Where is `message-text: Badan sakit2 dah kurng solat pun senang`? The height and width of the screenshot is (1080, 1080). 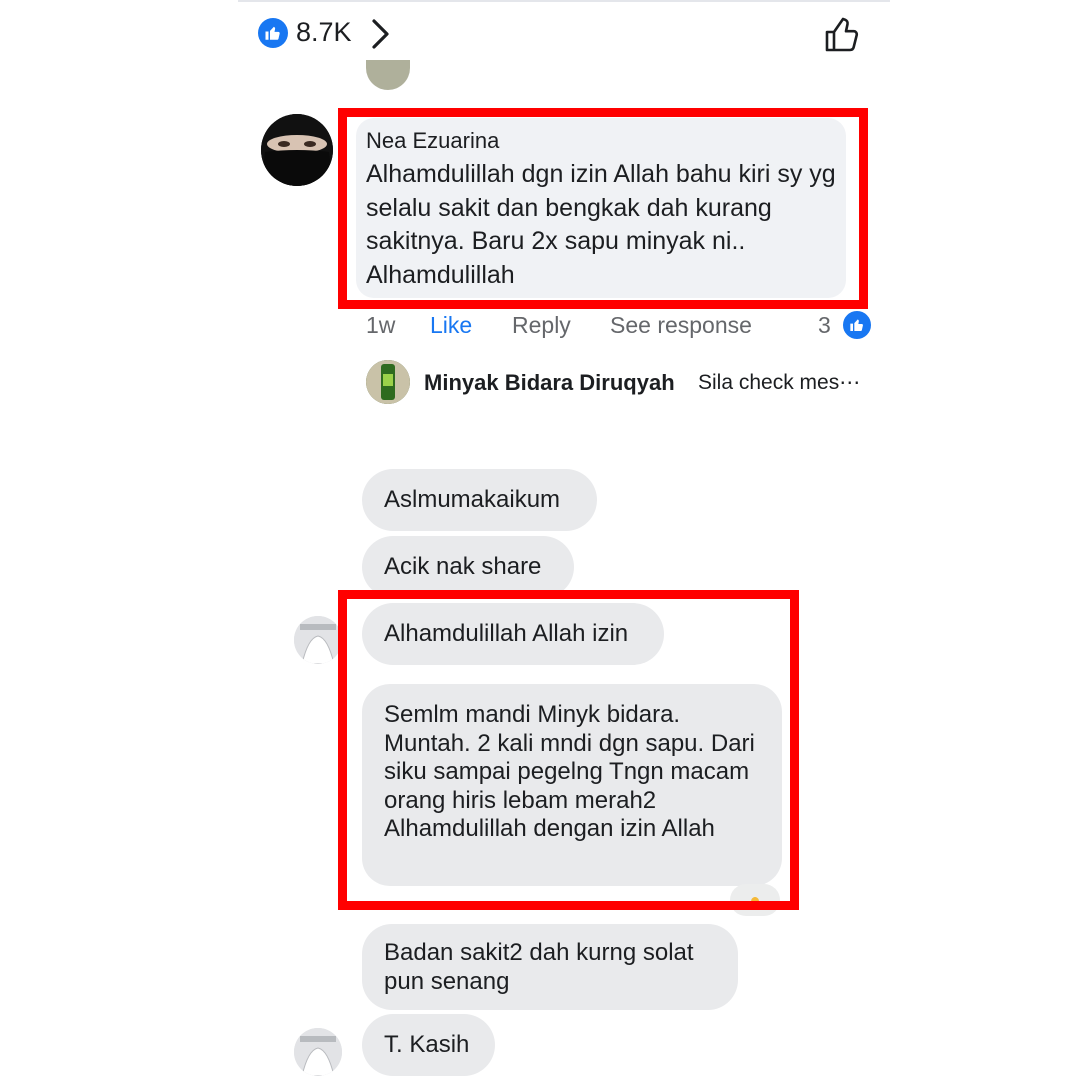 message-text: Badan sakit2 dah kurng solat pun senang is located at coordinates (539, 967).